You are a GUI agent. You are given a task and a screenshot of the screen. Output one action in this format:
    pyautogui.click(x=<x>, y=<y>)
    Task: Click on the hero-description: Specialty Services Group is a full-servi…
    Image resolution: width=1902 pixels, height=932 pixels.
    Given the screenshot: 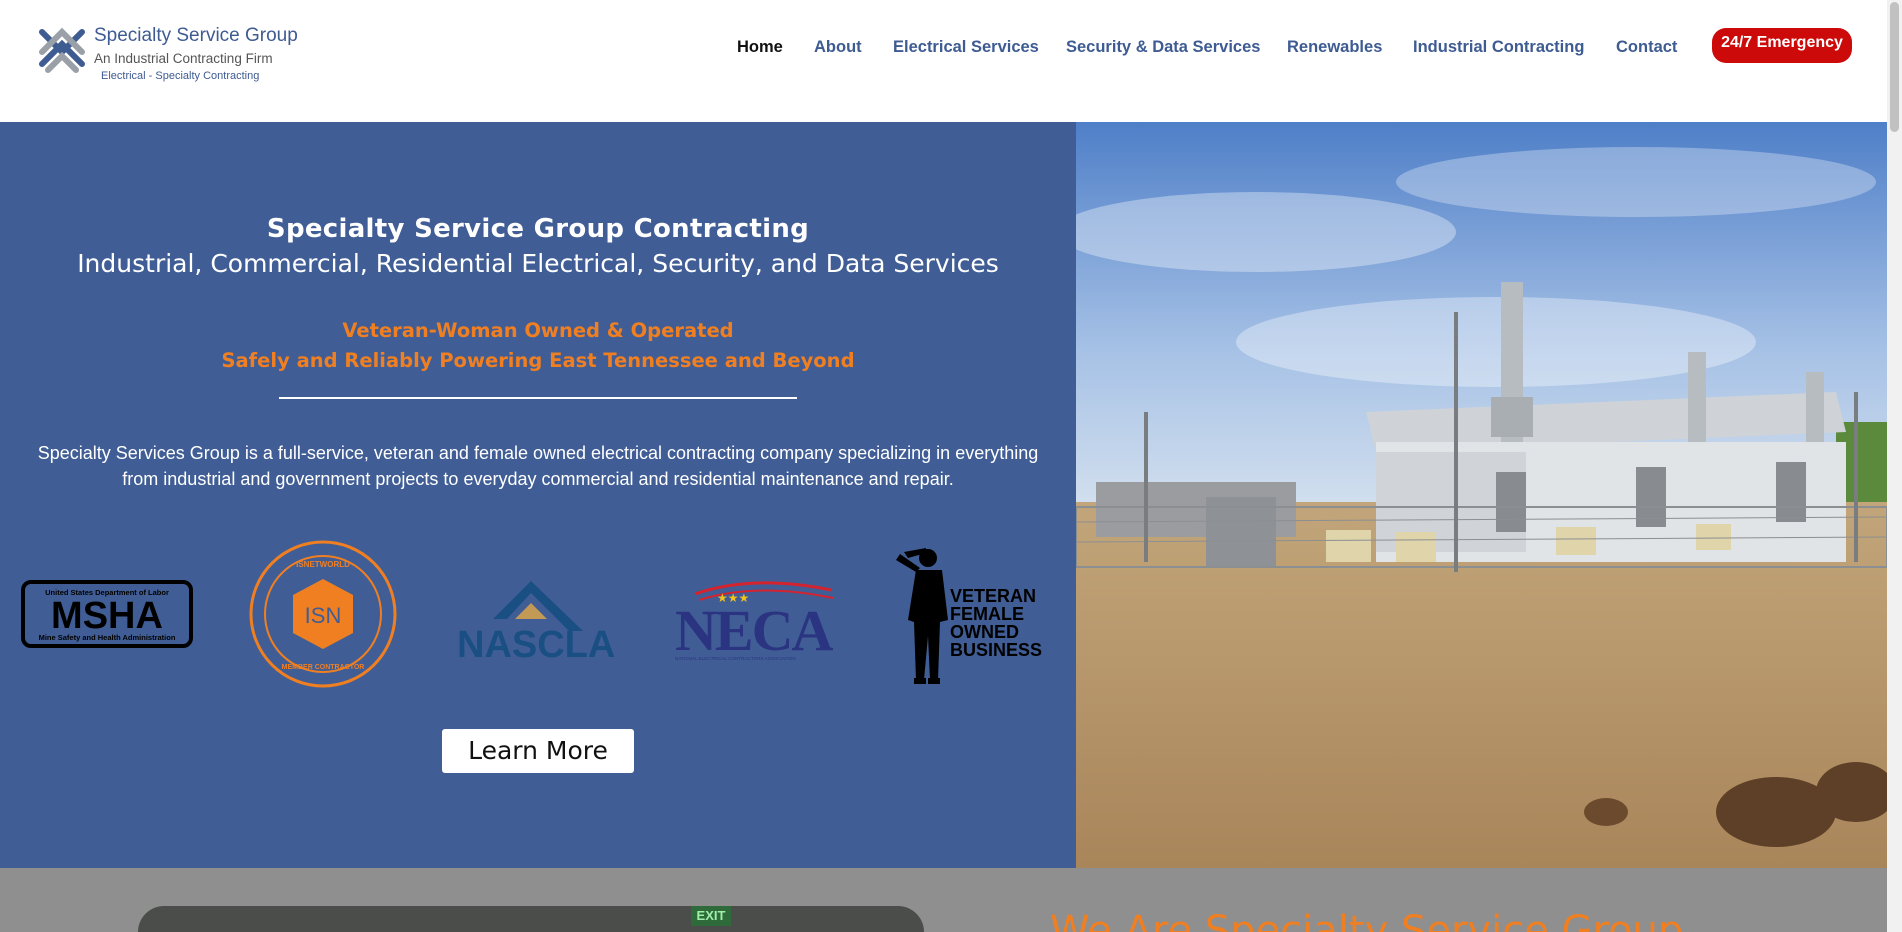 What is the action you would take?
    pyautogui.click(x=538, y=466)
    